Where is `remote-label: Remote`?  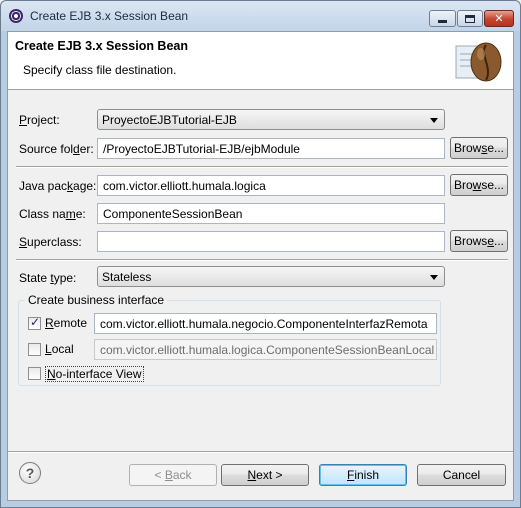 remote-label: Remote is located at coordinates (66, 323).